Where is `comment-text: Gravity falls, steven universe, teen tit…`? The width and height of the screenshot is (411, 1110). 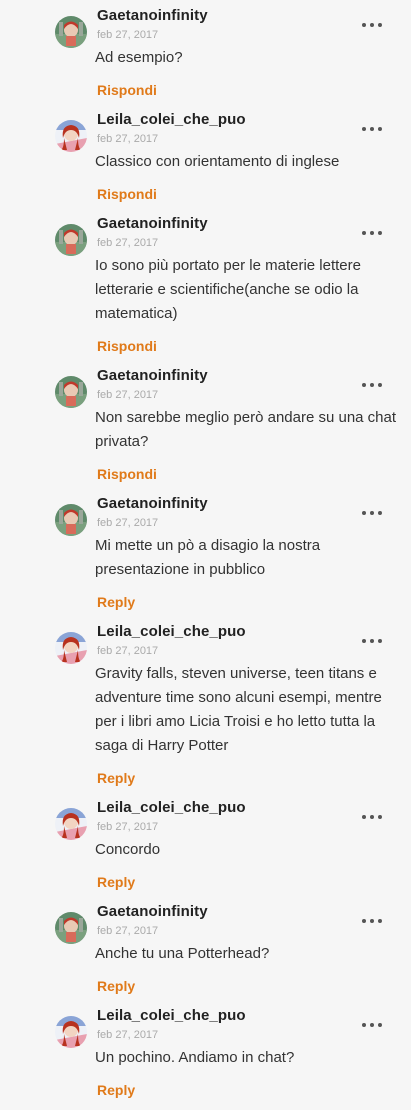
comment-text: Gravity falls, steven universe, teen tit… is located at coordinates (238, 709).